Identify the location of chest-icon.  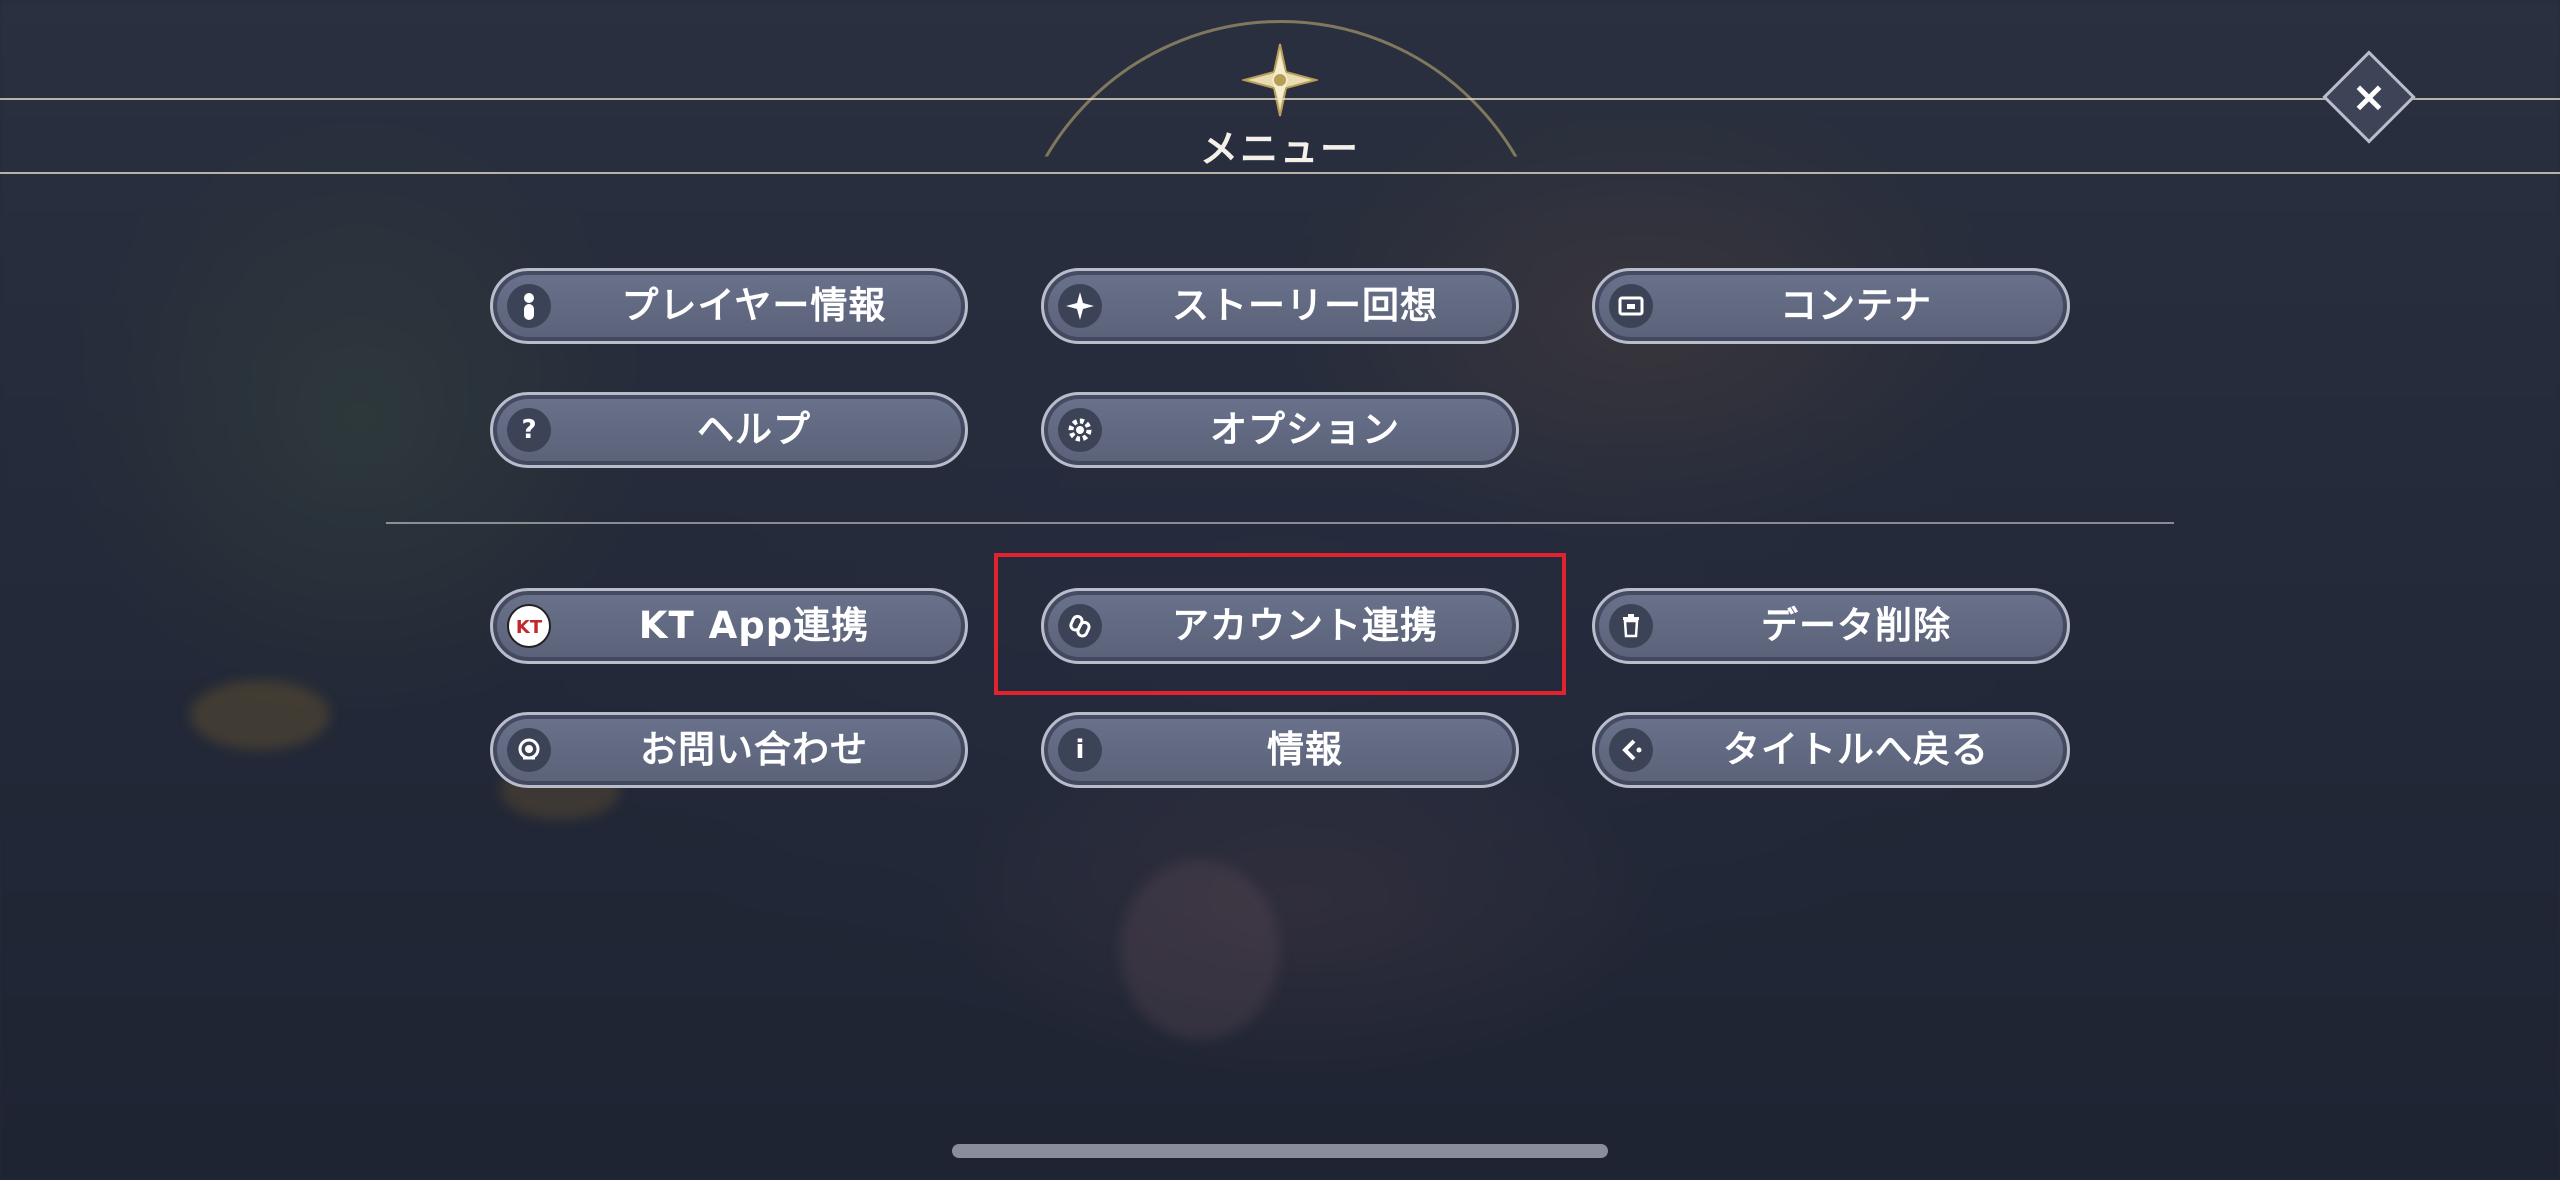
(1631, 306).